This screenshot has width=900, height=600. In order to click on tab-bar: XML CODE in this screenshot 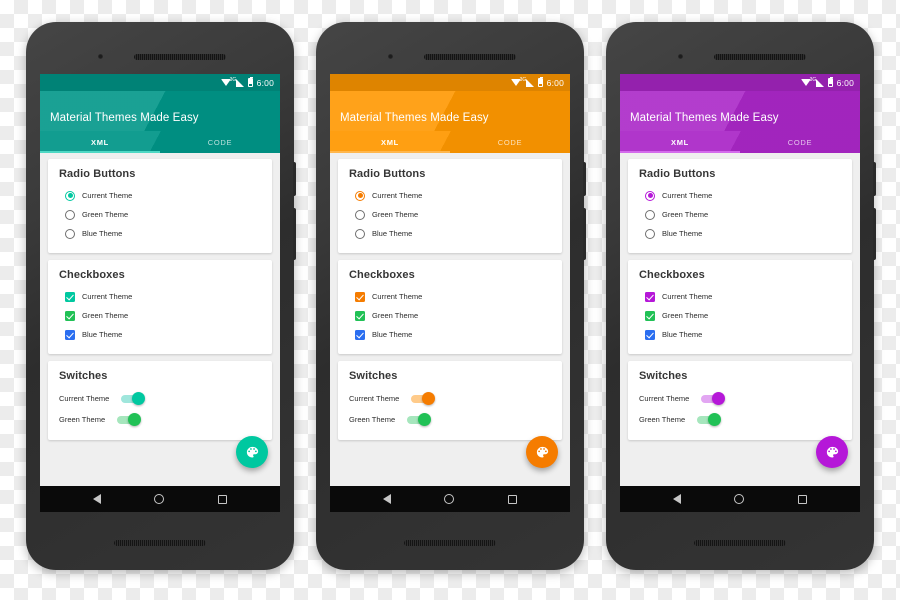, I will do `click(450, 142)`.